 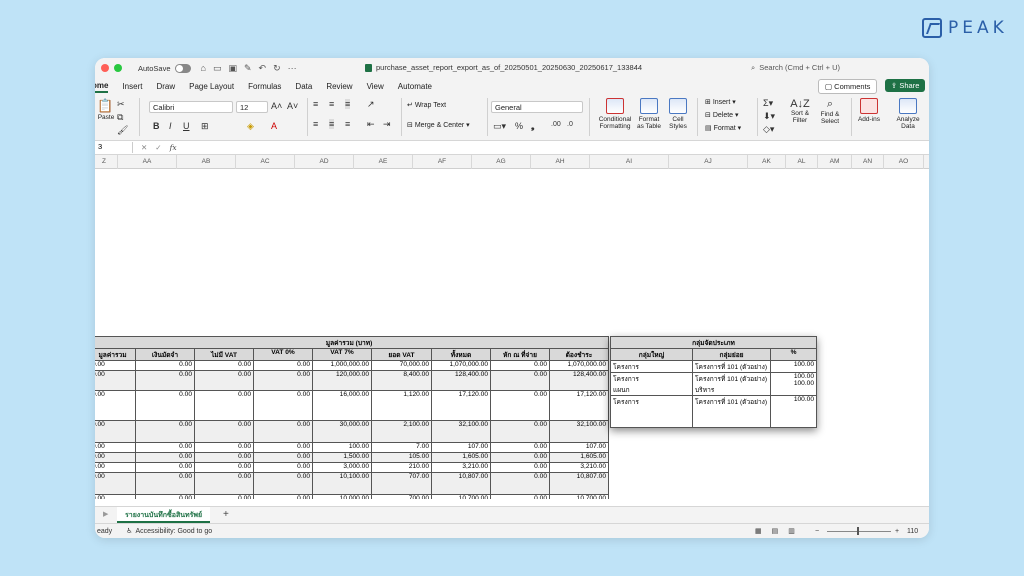 What do you see at coordinates (217, 68) in the screenshot?
I see `folder-icon: ▭` at bounding box center [217, 68].